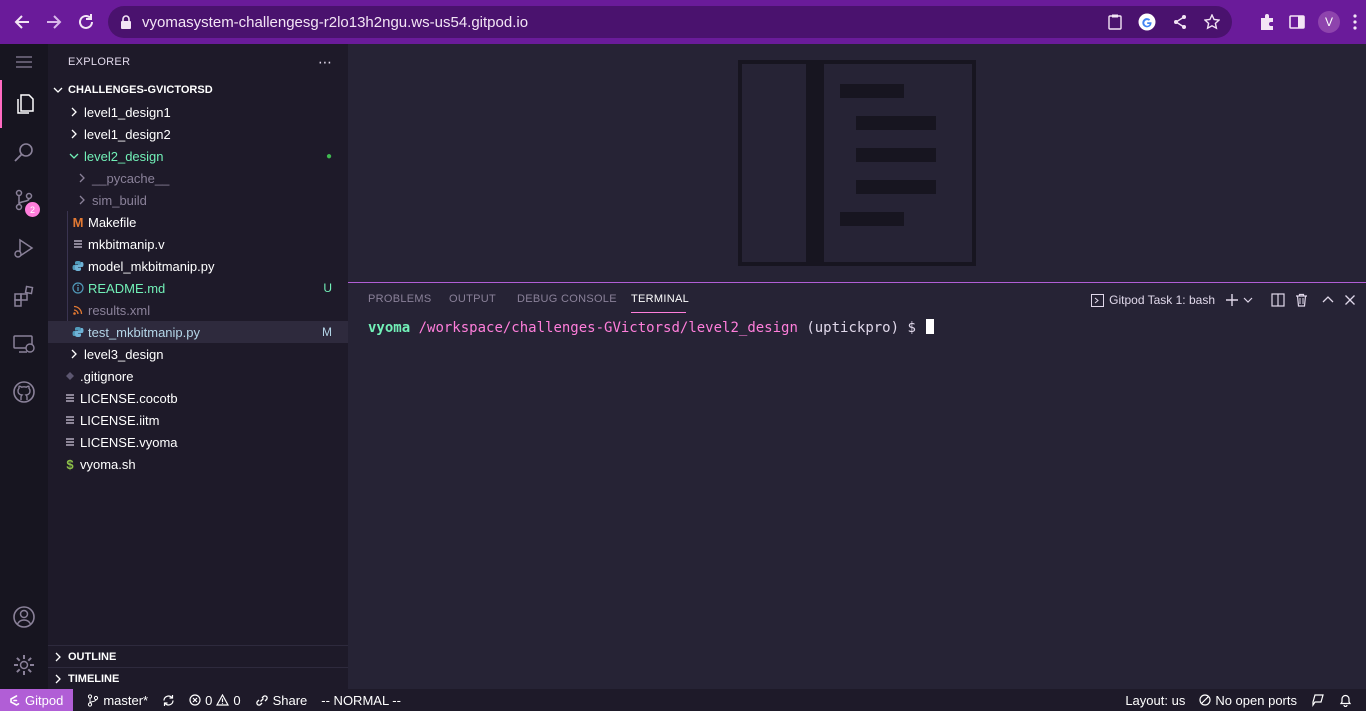 The image size is (1366, 711). What do you see at coordinates (223, 700) in the screenshot?
I see `warning-icon` at bounding box center [223, 700].